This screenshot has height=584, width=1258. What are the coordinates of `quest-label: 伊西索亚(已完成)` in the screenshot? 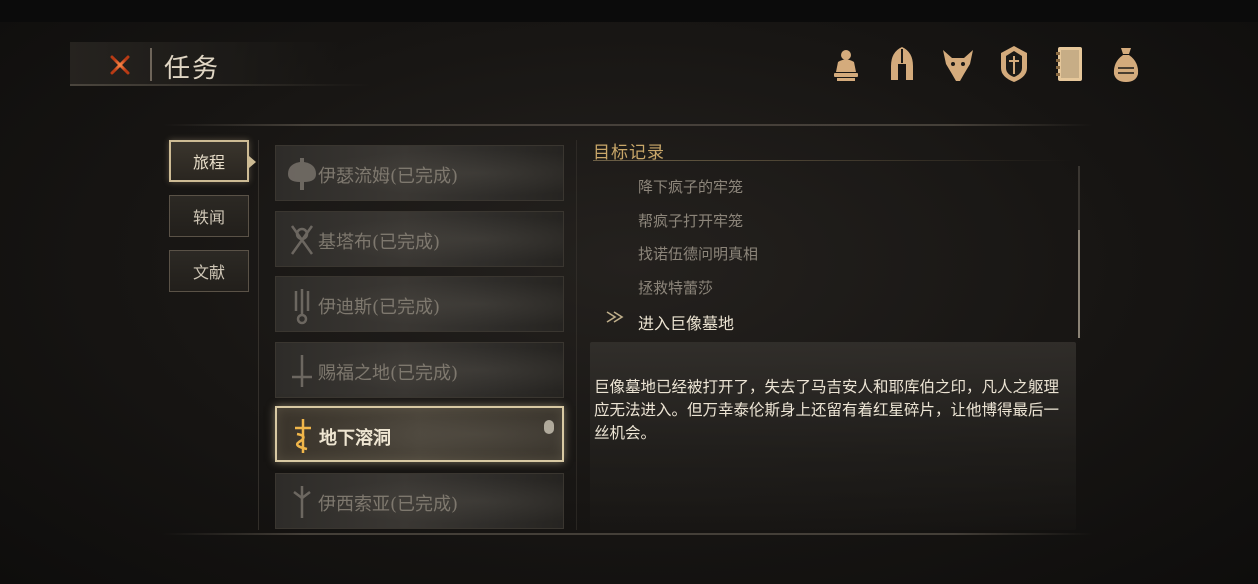 It's located at (388, 504).